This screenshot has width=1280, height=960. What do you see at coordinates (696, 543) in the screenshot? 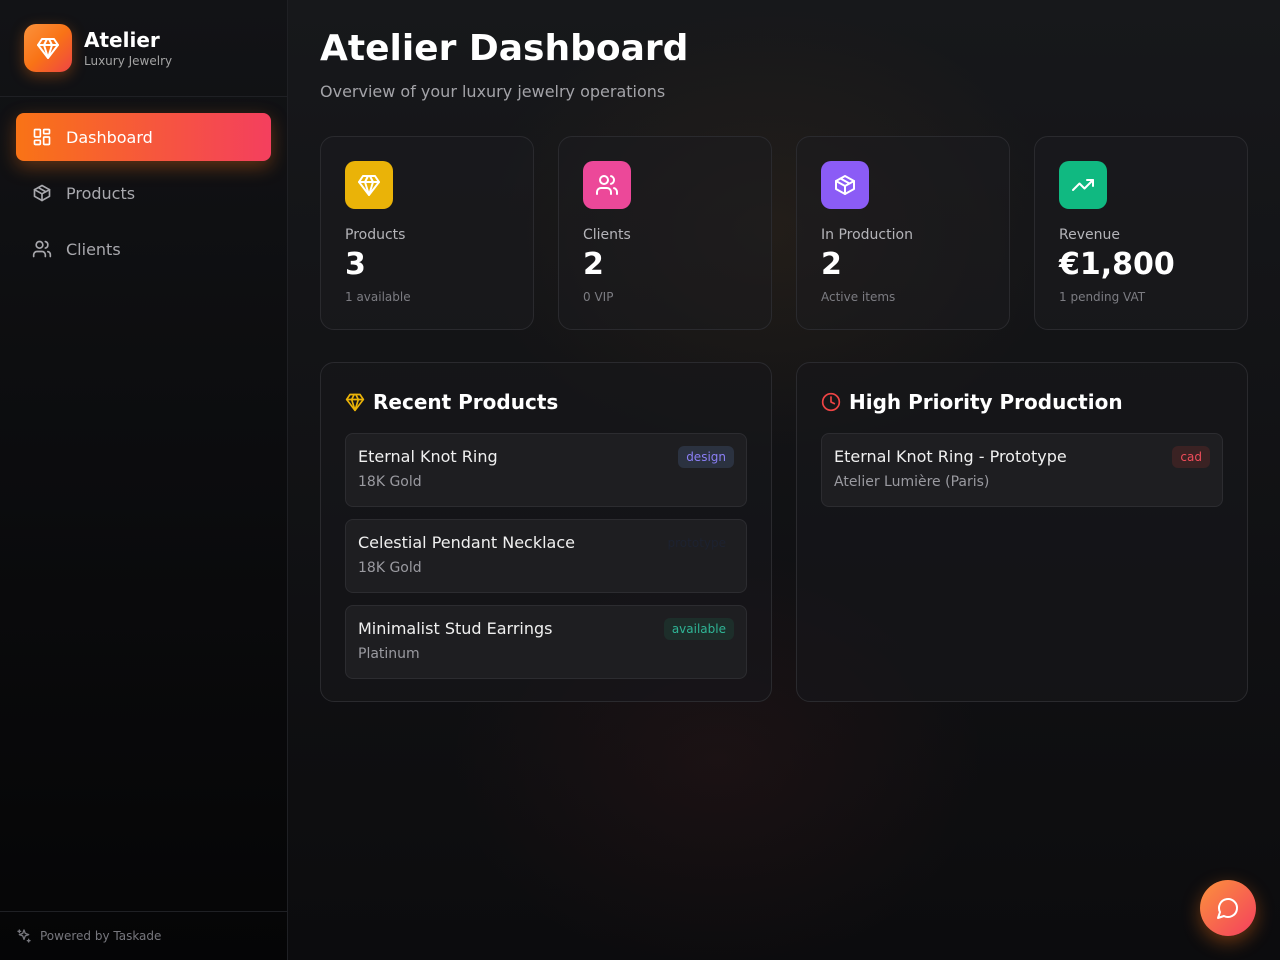
I see `status-badge: prototype` at bounding box center [696, 543].